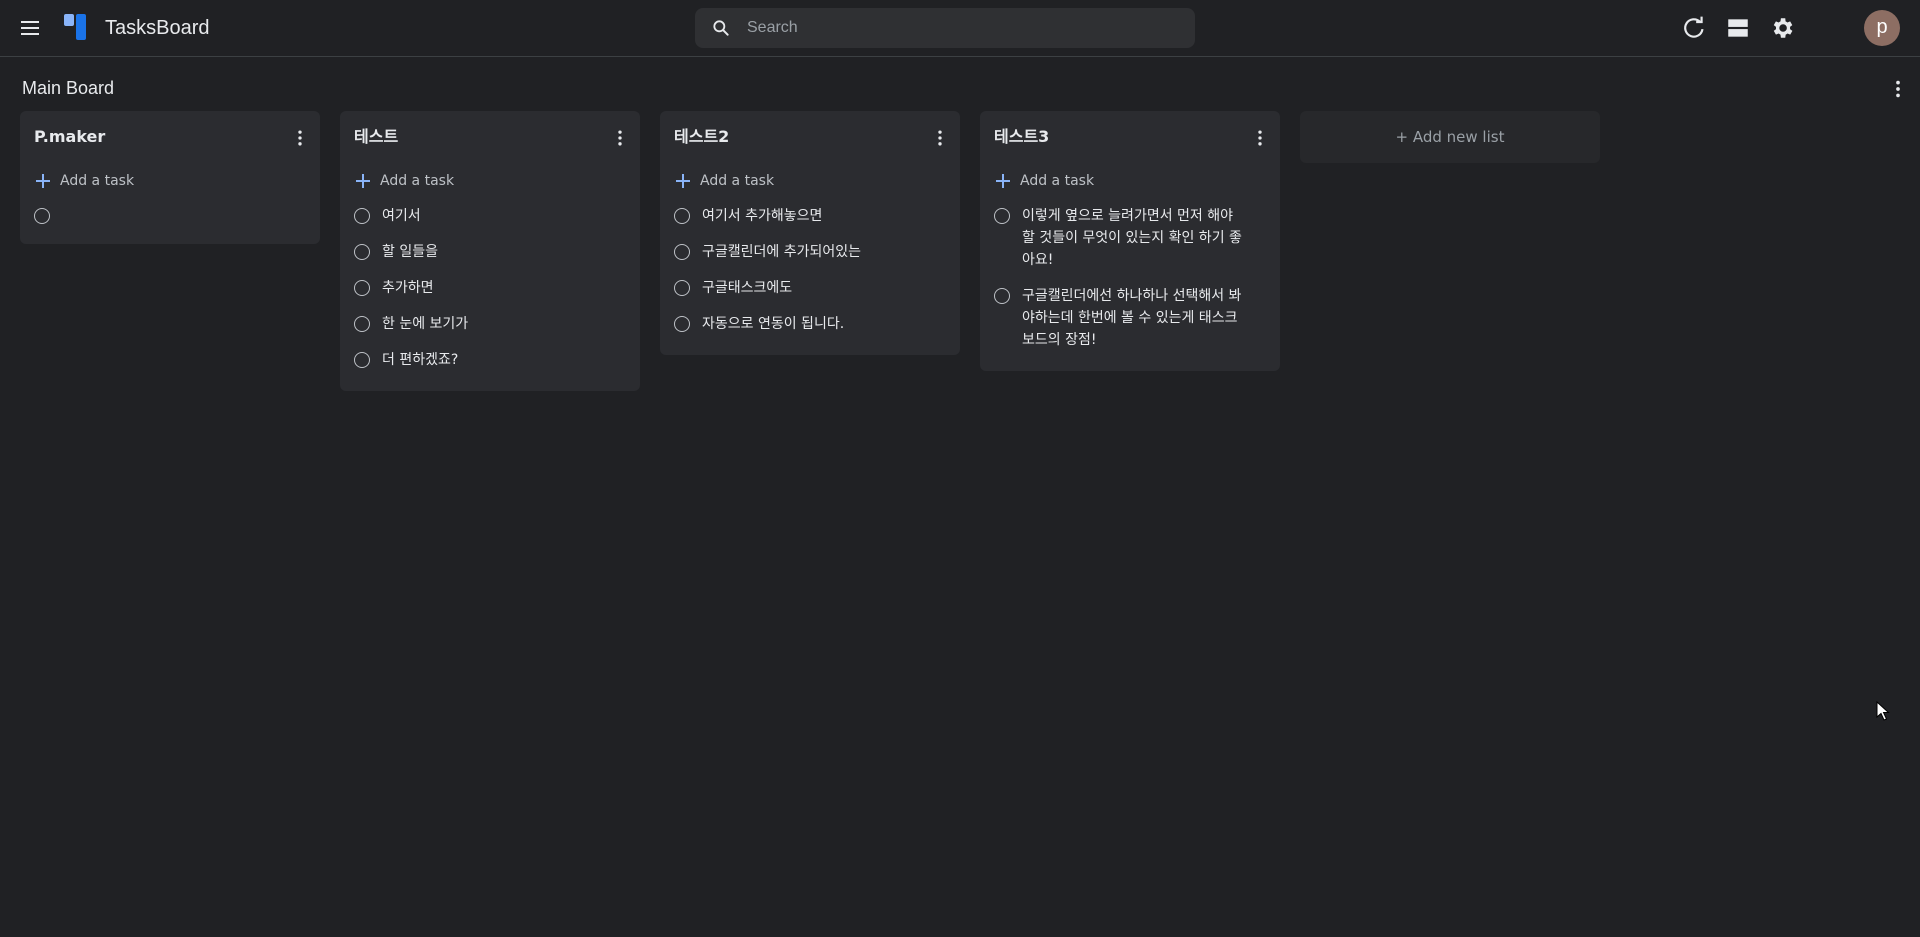  I want to click on view-toggle-icon, so click(1738, 28).